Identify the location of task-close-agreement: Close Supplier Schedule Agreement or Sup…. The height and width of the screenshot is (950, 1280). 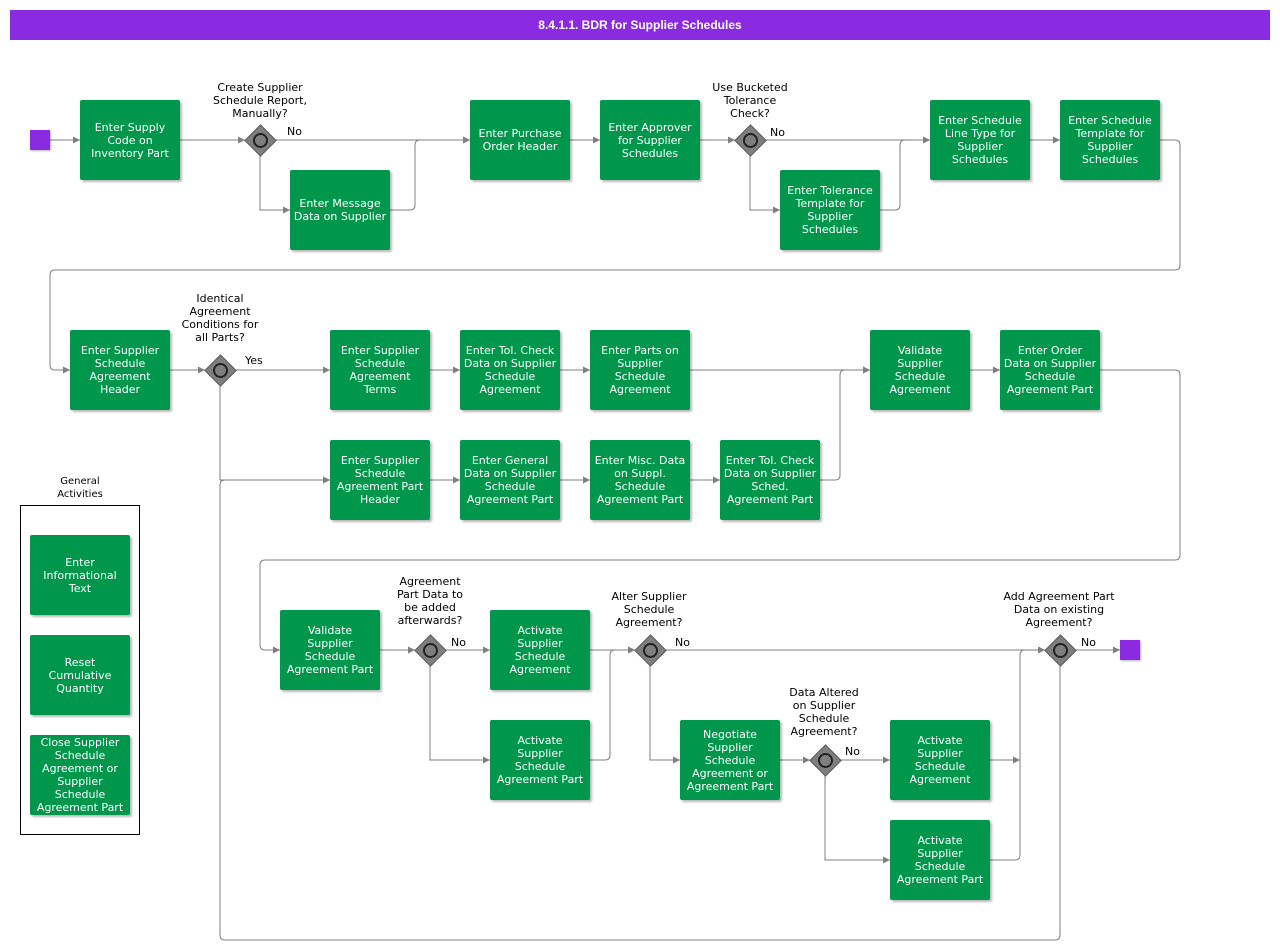
(80, 775).